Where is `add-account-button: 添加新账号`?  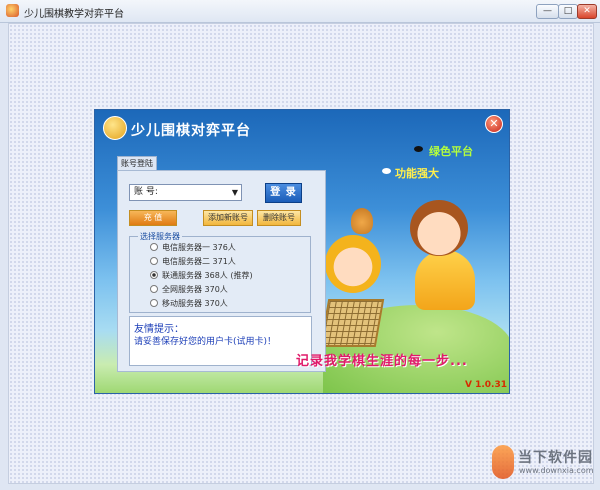 add-account-button: 添加新账号 is located at coordinates (228, 218).